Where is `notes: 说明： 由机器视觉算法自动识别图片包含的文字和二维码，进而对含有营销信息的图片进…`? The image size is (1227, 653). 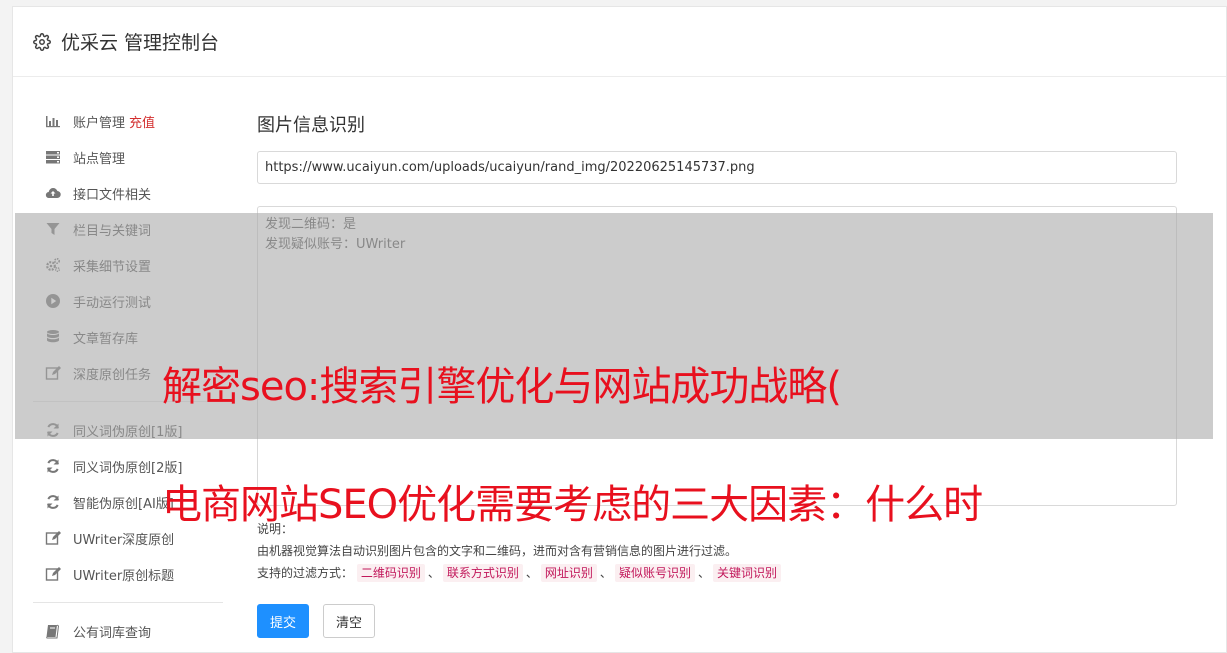
notes: 说明： 由机器视觉算法自动识别图片包含的文字和二维码，进而对含有营销信息的图片进… is located at coordinates (717, 551).